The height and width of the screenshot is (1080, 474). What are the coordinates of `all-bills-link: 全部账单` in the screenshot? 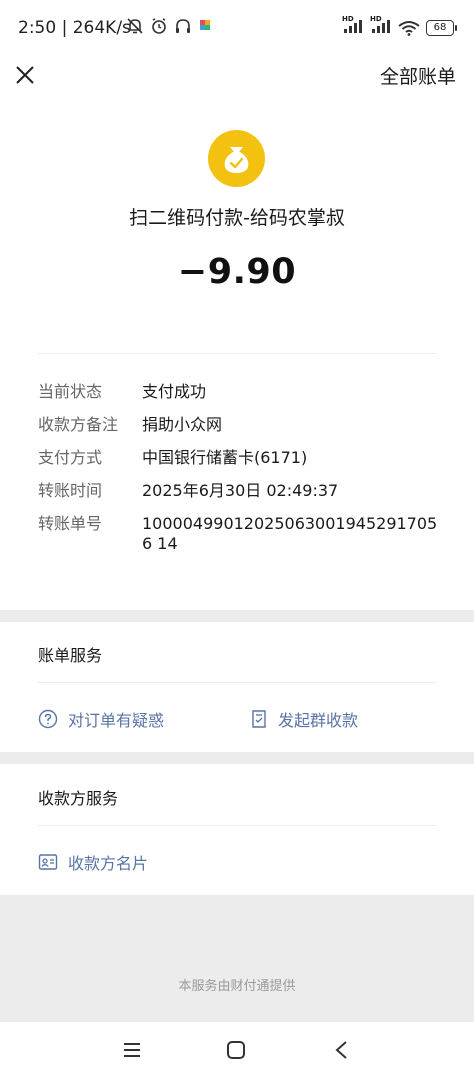 It's located at (418, 75).